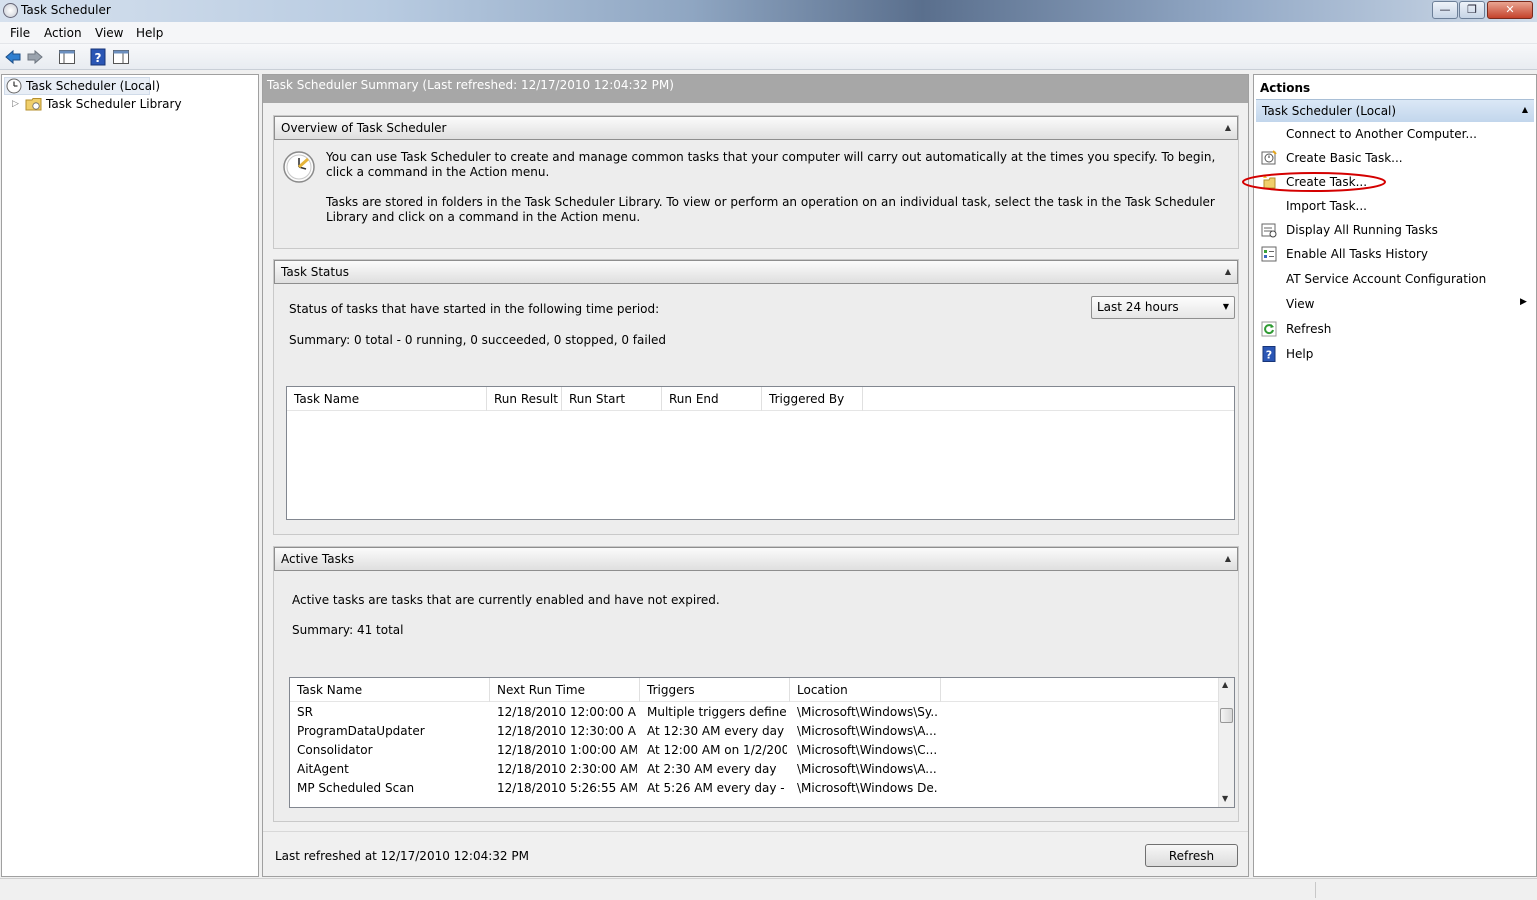  What do you see at coordinates (13, 57) in the screenshot?
I see `back-arrow-icon` at bounding box center [13, 57].